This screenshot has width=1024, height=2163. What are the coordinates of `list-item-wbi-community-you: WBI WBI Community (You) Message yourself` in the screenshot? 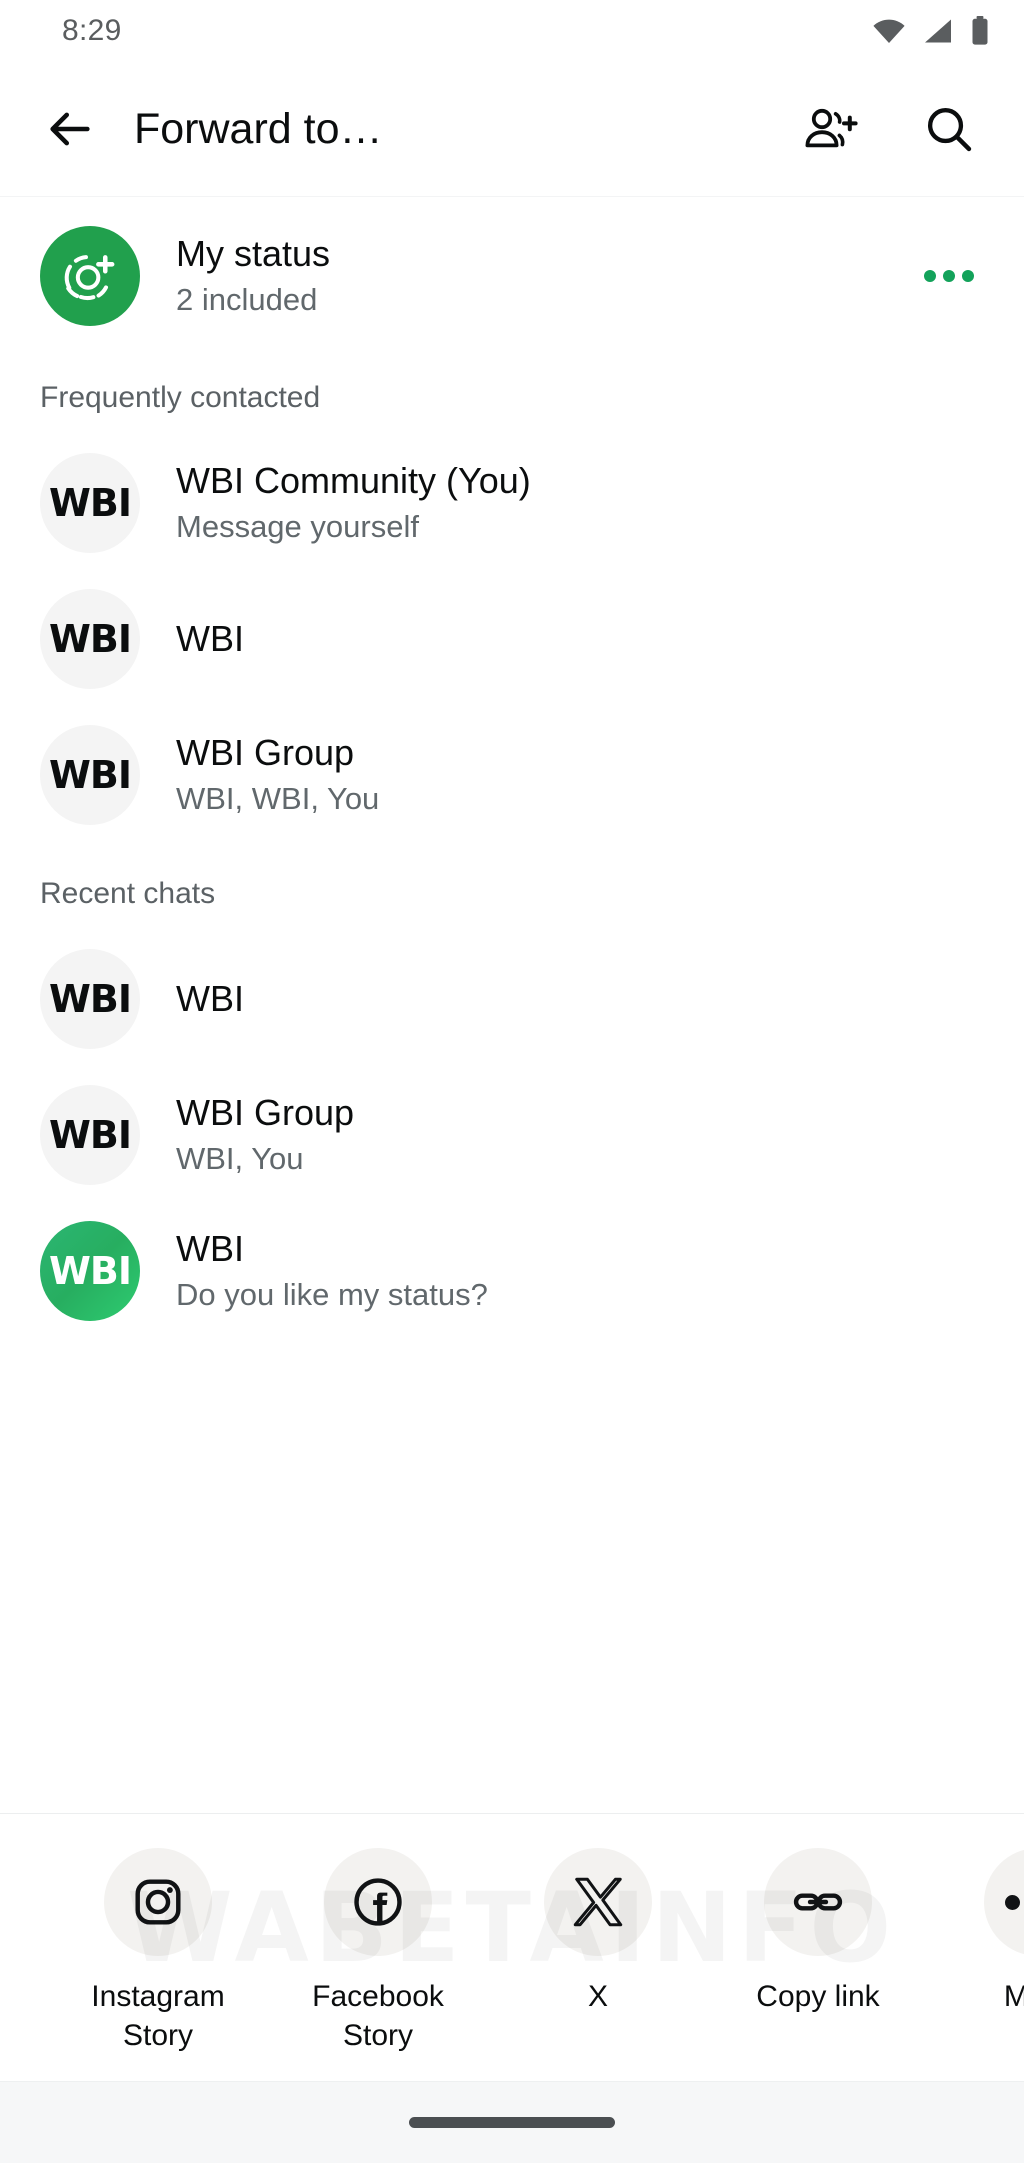 It's located at (512, 503).